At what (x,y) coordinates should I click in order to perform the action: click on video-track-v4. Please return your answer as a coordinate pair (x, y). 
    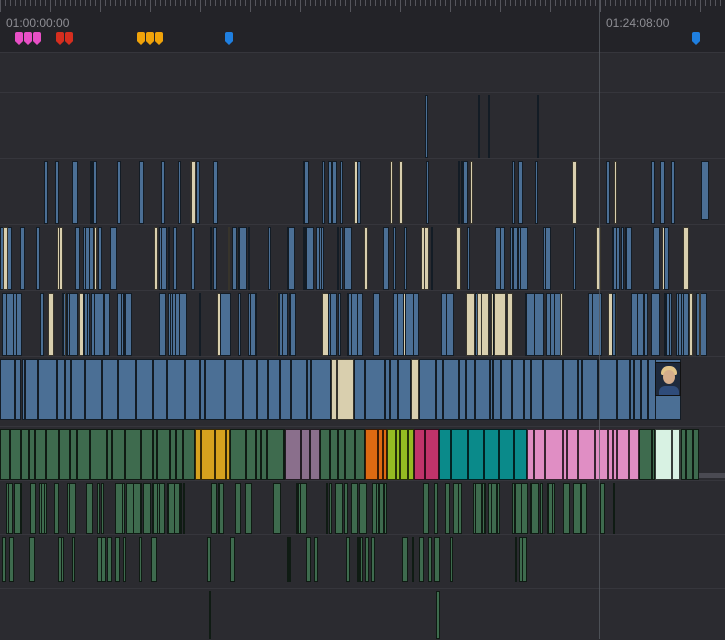
    Looking at the image, I should click on (362, 257).